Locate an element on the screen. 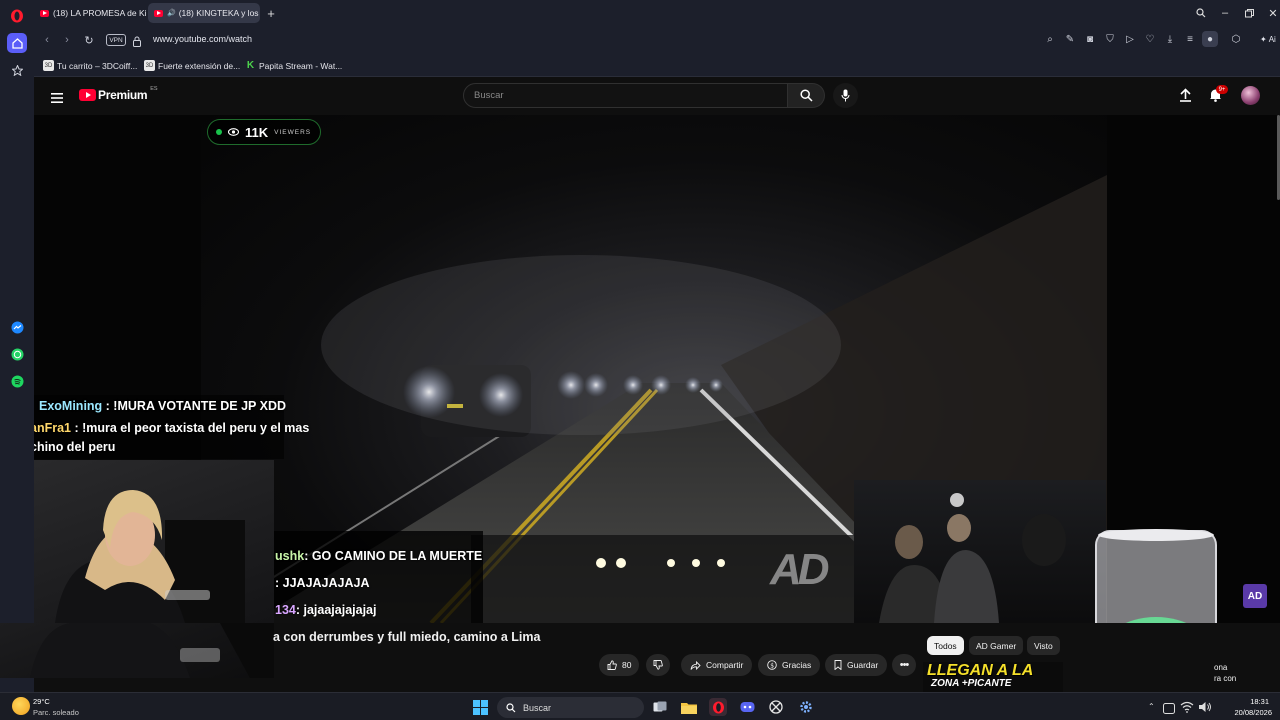 This screenshot has height=720, width=1280. heart-icon: ♡ is located at coordinates (1150, 39).